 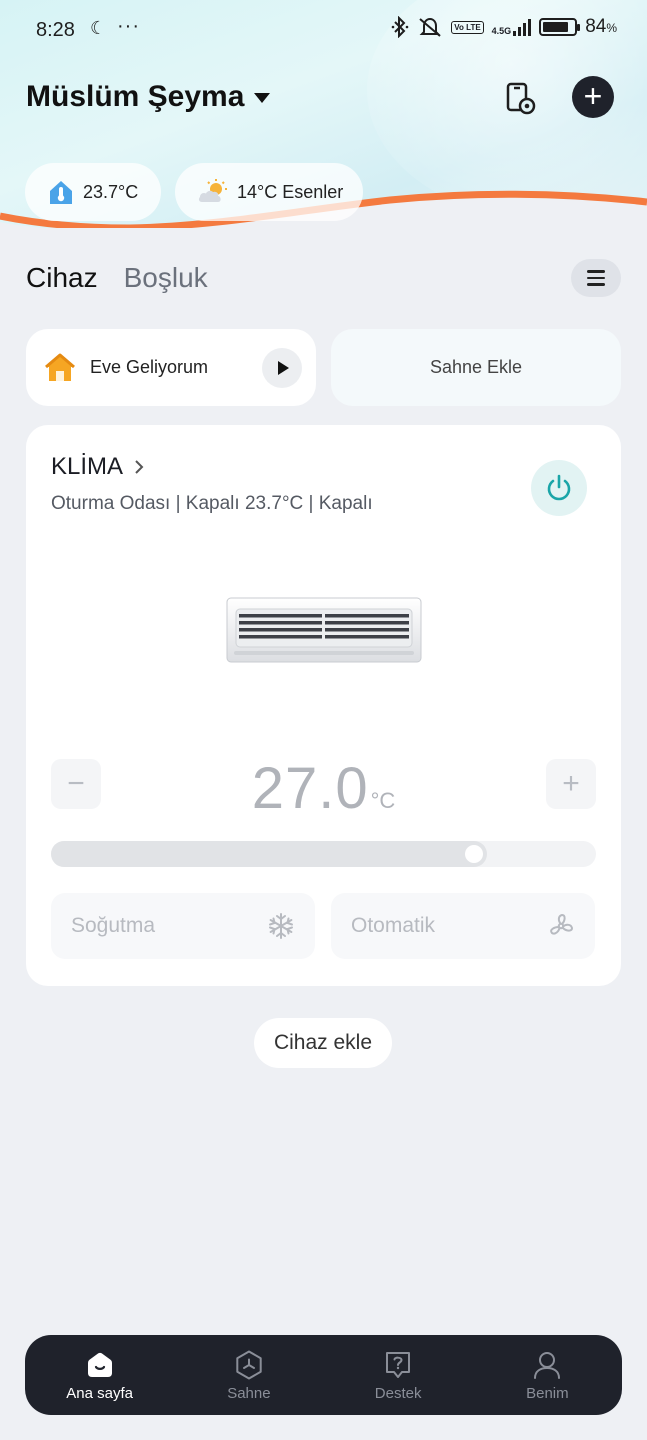 I want to click on run-scene-button, so click(x=282, y=367).